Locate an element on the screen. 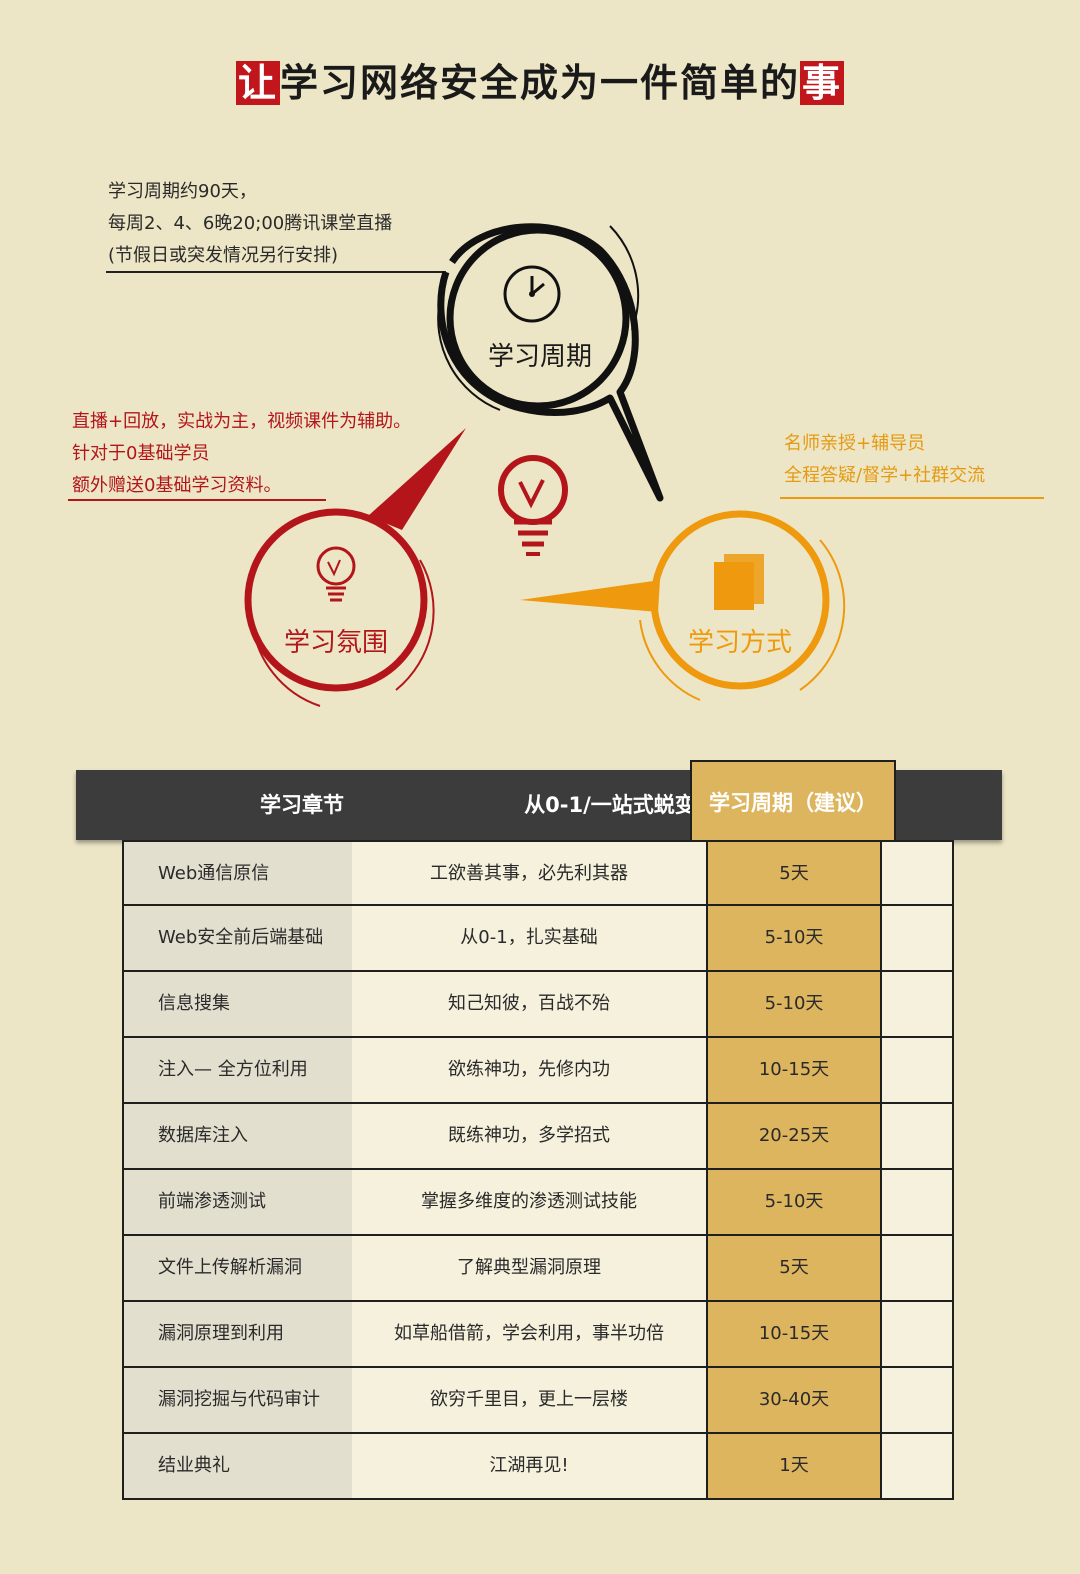 The width and height of the screenshot is (1080, 1574). atmosphere-note-line: 针对于0基础学员 is located at coordinates (141, 453).